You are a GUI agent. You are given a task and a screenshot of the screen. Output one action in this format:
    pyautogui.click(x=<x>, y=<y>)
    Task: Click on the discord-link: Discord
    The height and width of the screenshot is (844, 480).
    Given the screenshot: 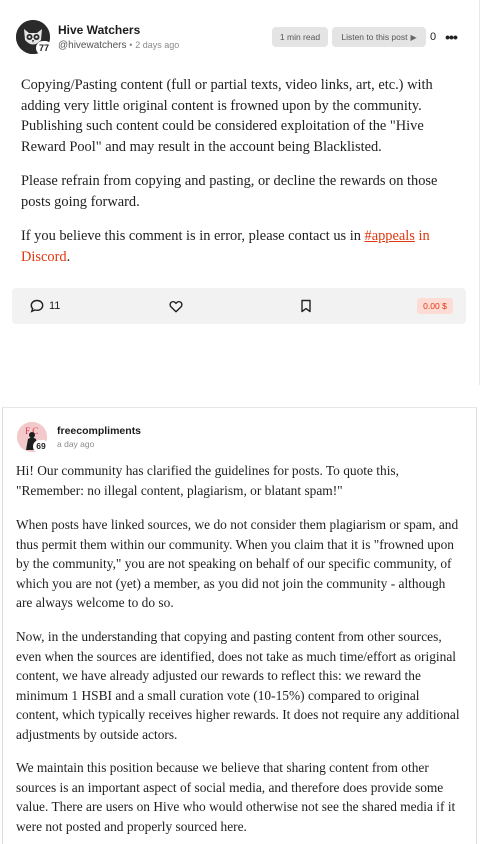 What is the action you would take?
    pyautogui.click(x=44, y=257)
    